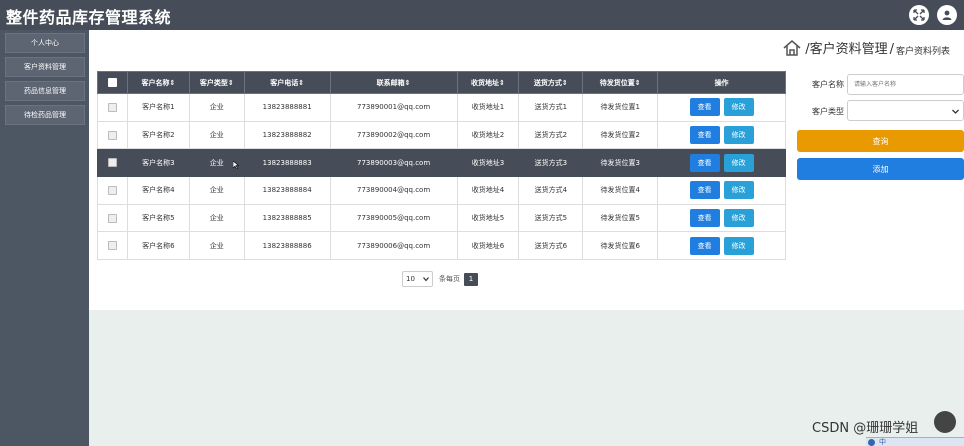  Describe the element at coordinates (792, 48) in the screenshot. I see `home-icon` at that location.